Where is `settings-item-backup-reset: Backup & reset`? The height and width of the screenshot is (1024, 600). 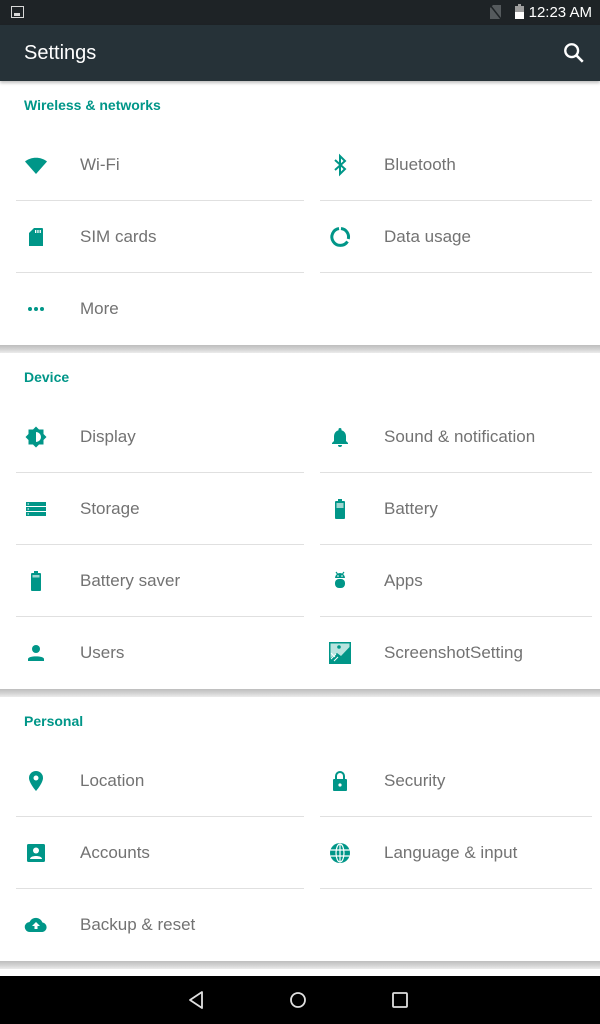
settings-item-backup-reset: Backup & reset is located at coordinates (160, 925).